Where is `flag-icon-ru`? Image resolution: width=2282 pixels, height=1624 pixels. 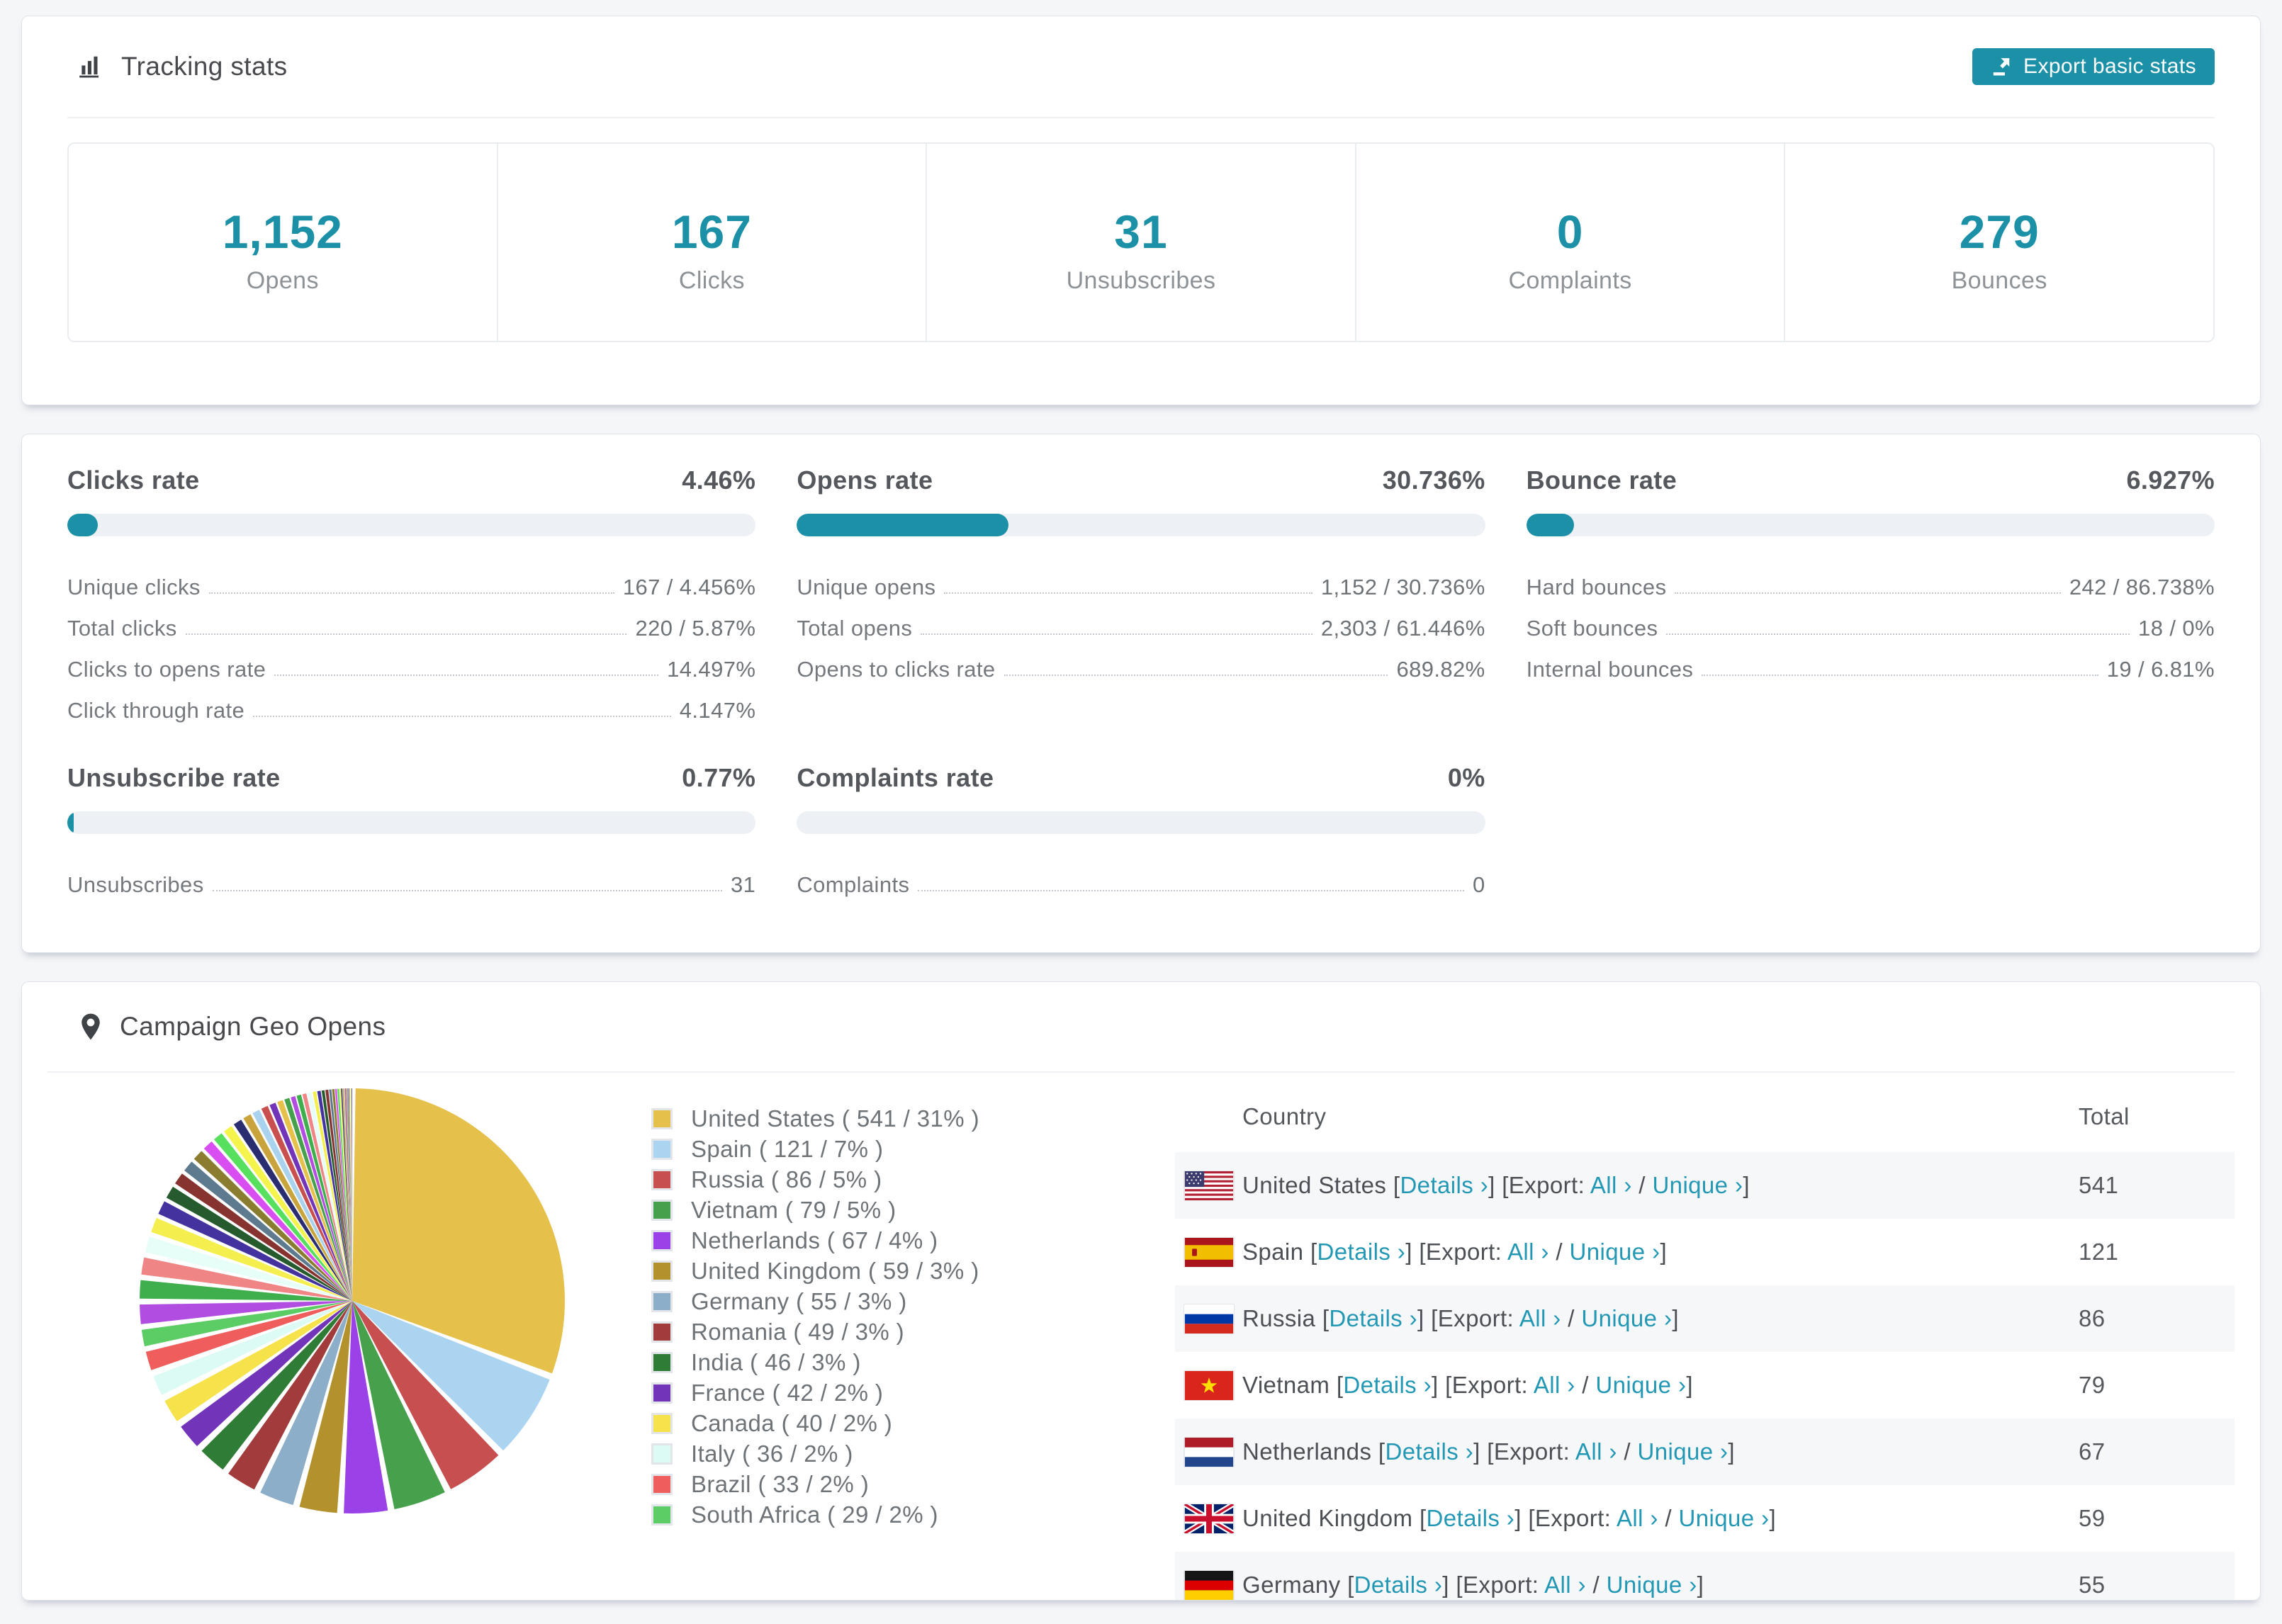
flag-icon-ru is located at coordinates (1209, 1319).